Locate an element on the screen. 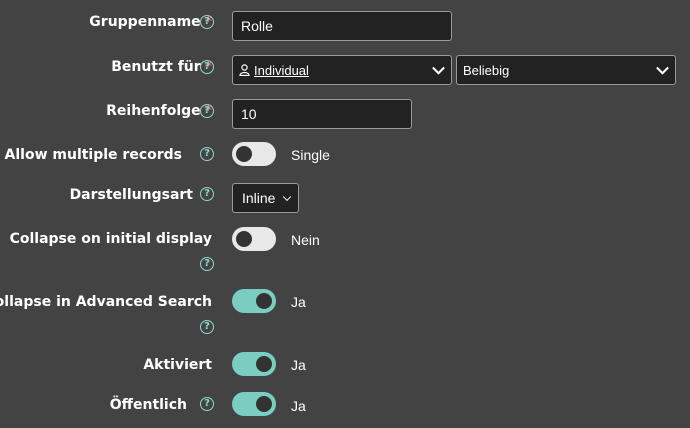 The width and height of the screenshot is (690, 428). input-value: 10 is located at coordinates (249, 114).